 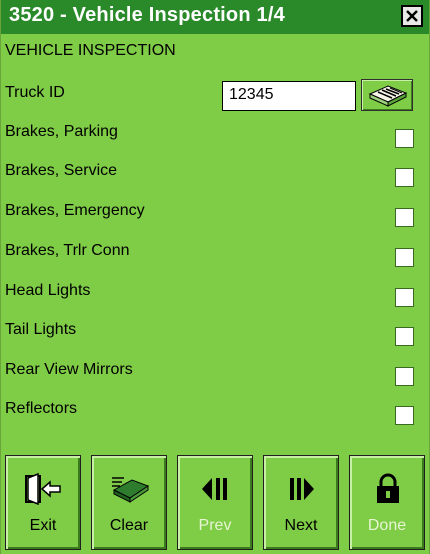 What do you see at coordinates (404, 257) in the screenshot?
I see `checkbox-brakes-trlr-conn` at bounding box center [404, 257].